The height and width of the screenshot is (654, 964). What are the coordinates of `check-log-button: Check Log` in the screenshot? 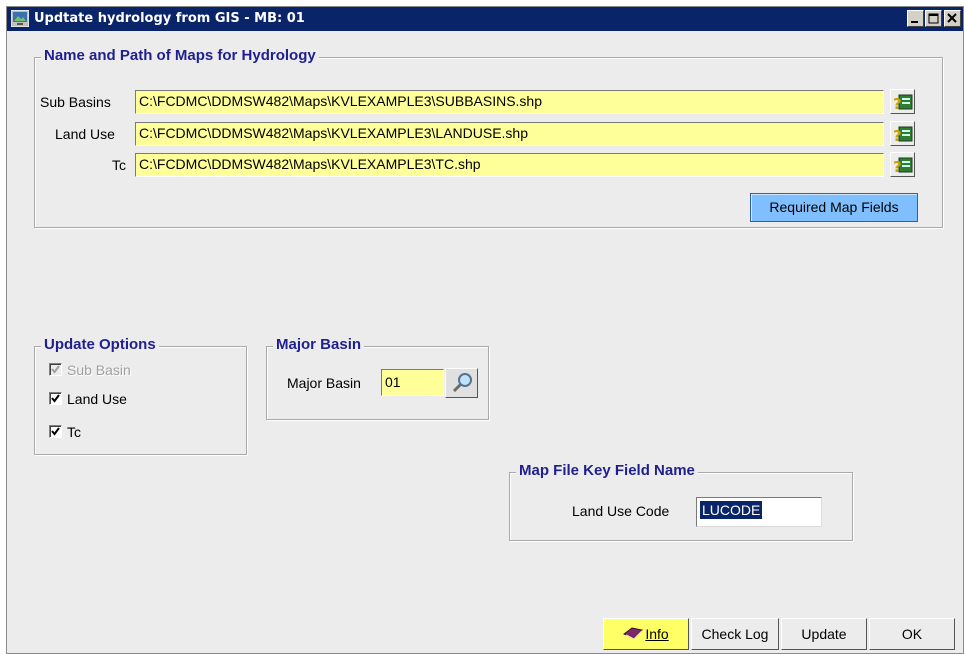 It's located at (735, 634).